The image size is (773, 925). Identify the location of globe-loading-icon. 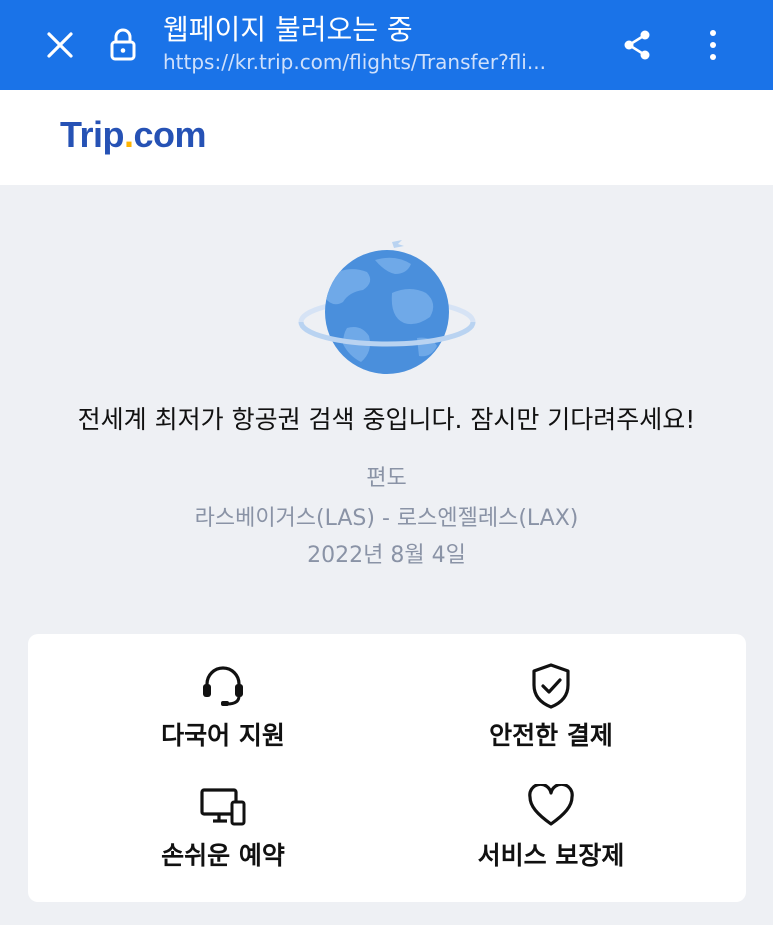
(387, 307).